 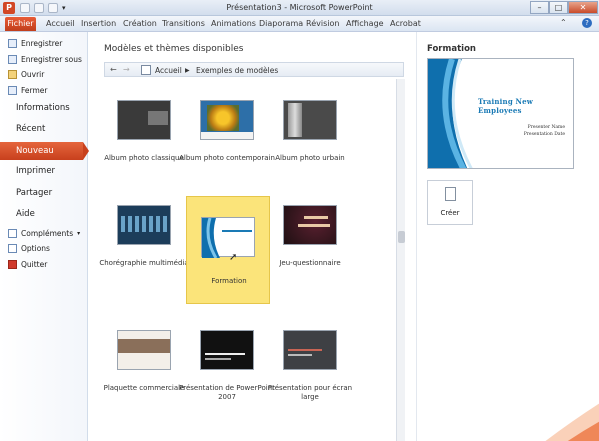 I want to click on sidebar-item-fermer: Fermer, so click(x=27, y=90).